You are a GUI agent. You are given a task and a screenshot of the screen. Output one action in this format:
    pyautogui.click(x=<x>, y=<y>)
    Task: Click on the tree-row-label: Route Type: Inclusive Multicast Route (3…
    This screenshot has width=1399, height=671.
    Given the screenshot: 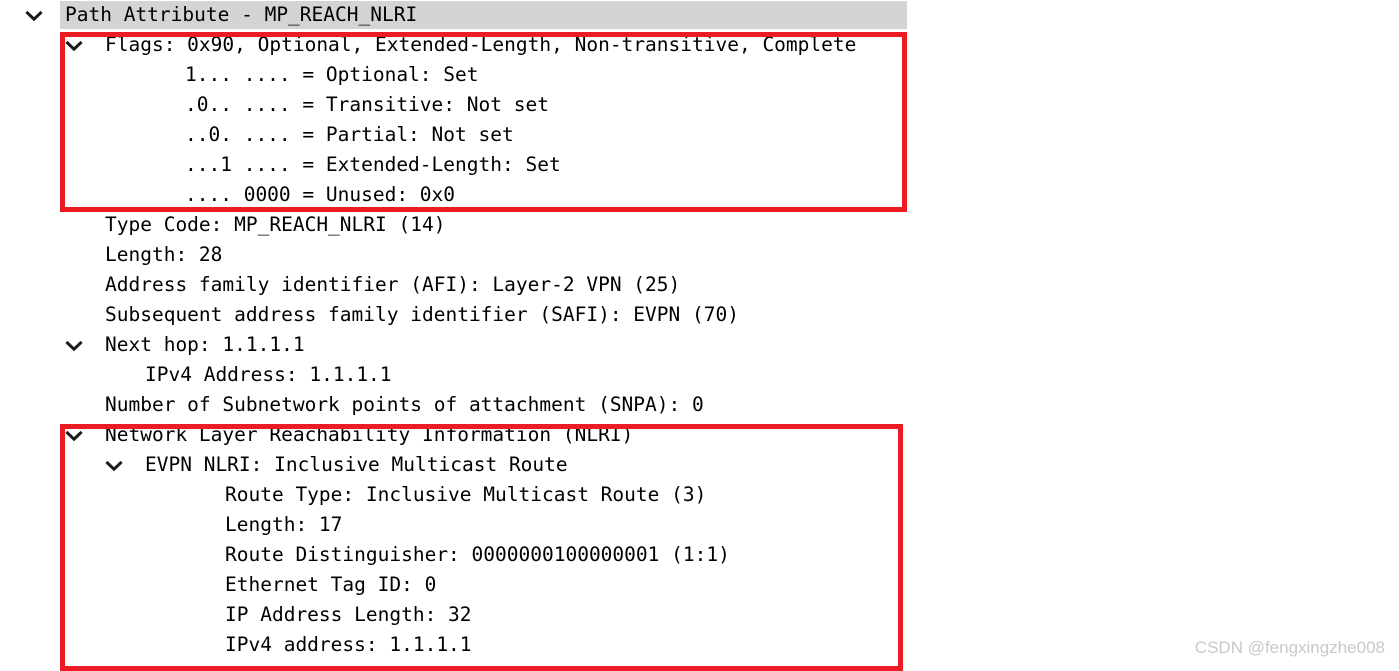 What is the action you would take?
    pyautogui.click(x=466, y=494)
    